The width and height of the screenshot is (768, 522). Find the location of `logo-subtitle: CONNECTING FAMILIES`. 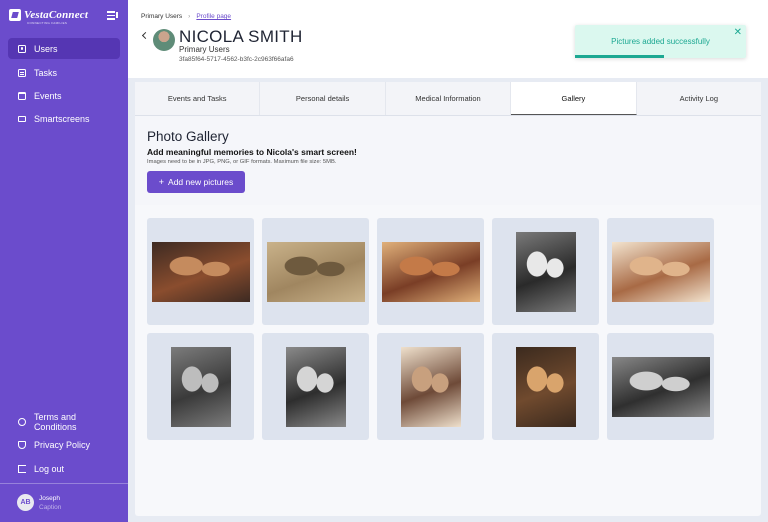

logo-subtitle: CONNECTING FAMILIES is located at coordinates (47, 23).